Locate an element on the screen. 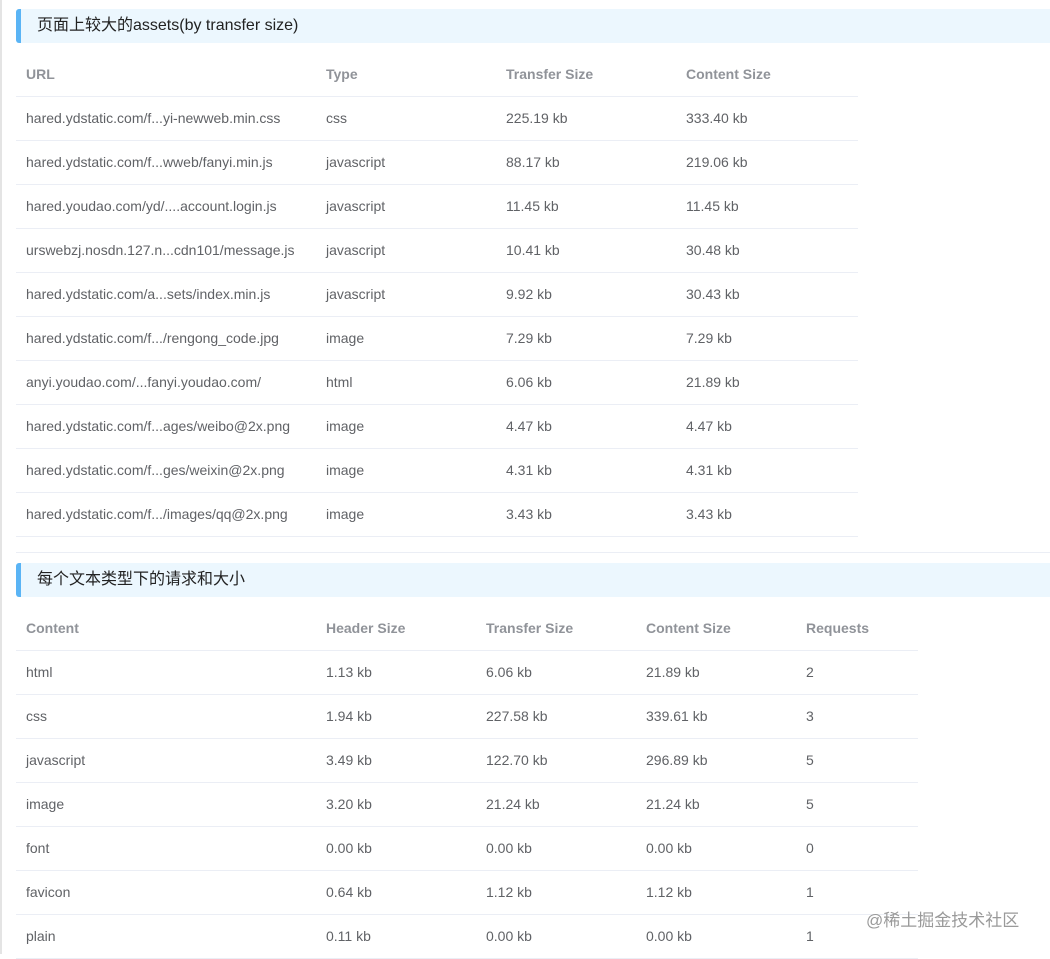 The image size is (1050, 959). table-cell: 0.11 kb is located at coordinates (396, 936).